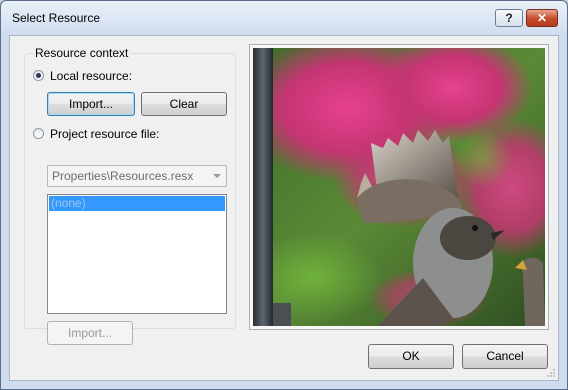  What do you see at coordinates (123, 176) in the screenshot?
I see `project-file-value: Properties\Resources.resx` at bounding box center [123, 176].